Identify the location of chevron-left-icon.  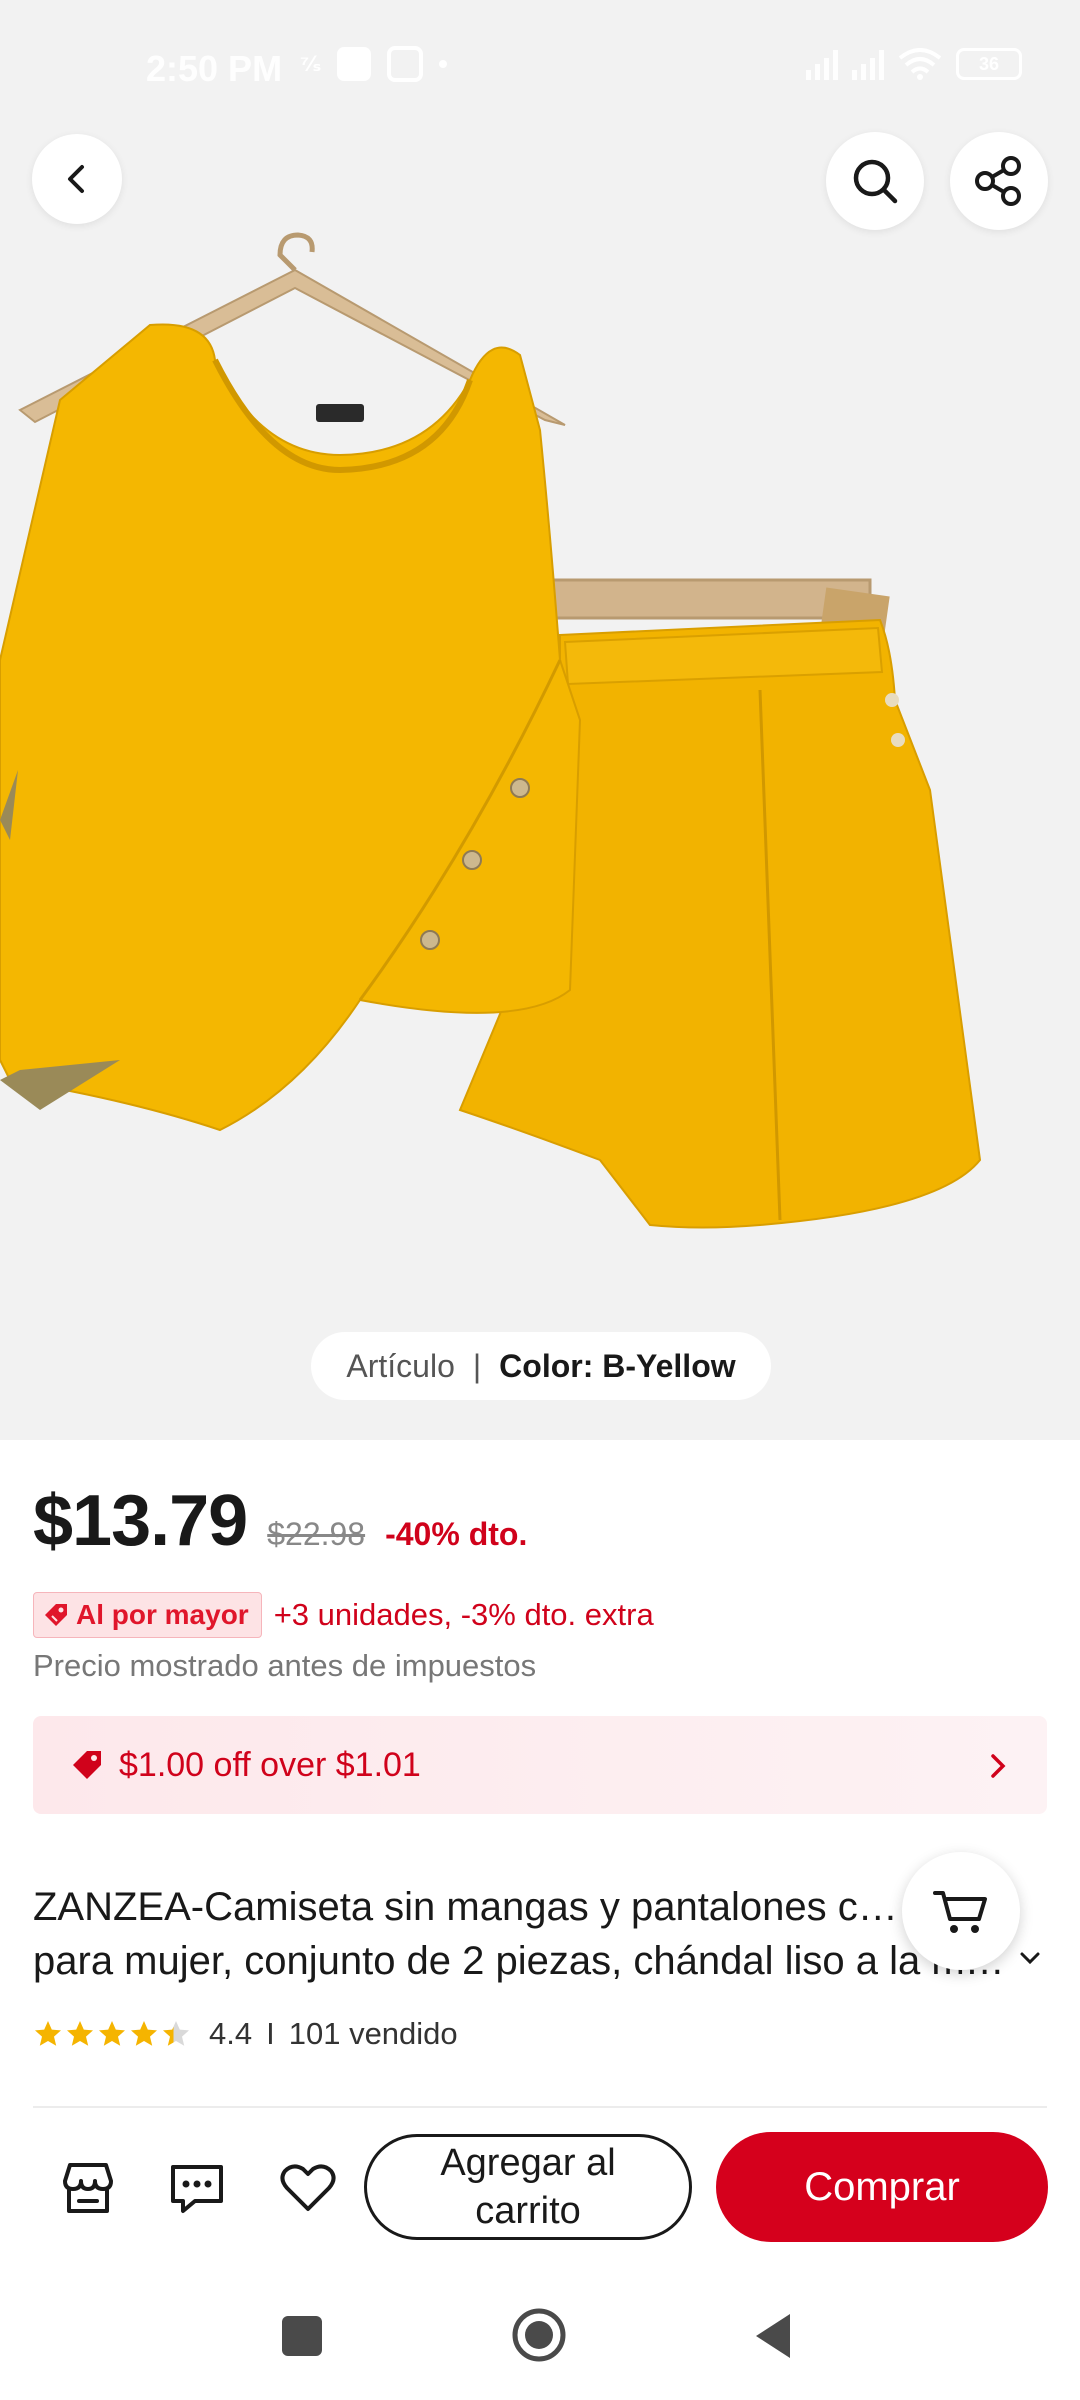
(76, 179).